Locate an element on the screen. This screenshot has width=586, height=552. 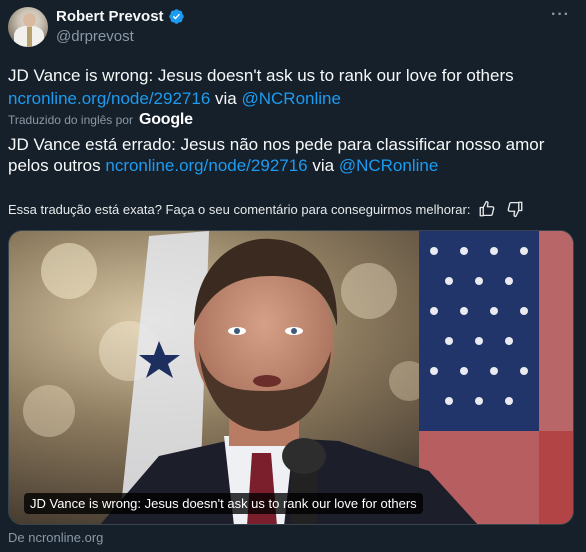
thumbs-up-icon is located at coordinates (487, 209).